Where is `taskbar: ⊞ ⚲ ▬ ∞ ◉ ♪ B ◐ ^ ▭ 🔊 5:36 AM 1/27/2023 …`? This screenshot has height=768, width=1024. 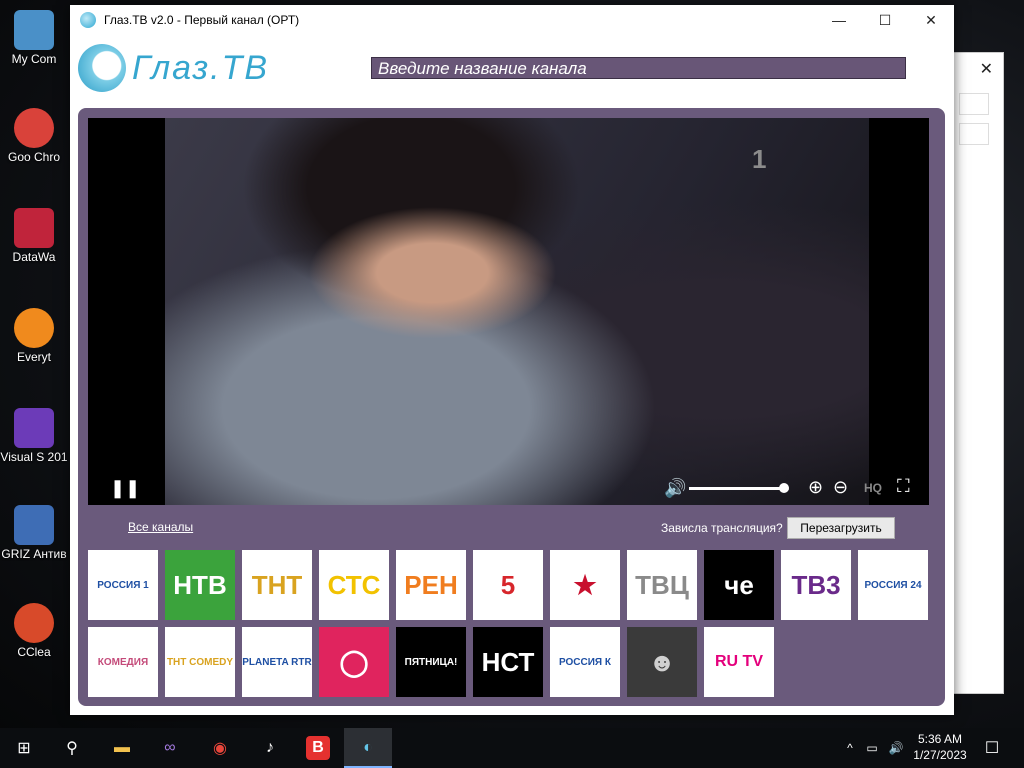
taskbar: ⊞ ⚲ ▬ ∞ ◉ ♪ B ◐ ^ ▭ 🔊 5:36 AM 1/27/2023 … is located at coordinates (512, 748).